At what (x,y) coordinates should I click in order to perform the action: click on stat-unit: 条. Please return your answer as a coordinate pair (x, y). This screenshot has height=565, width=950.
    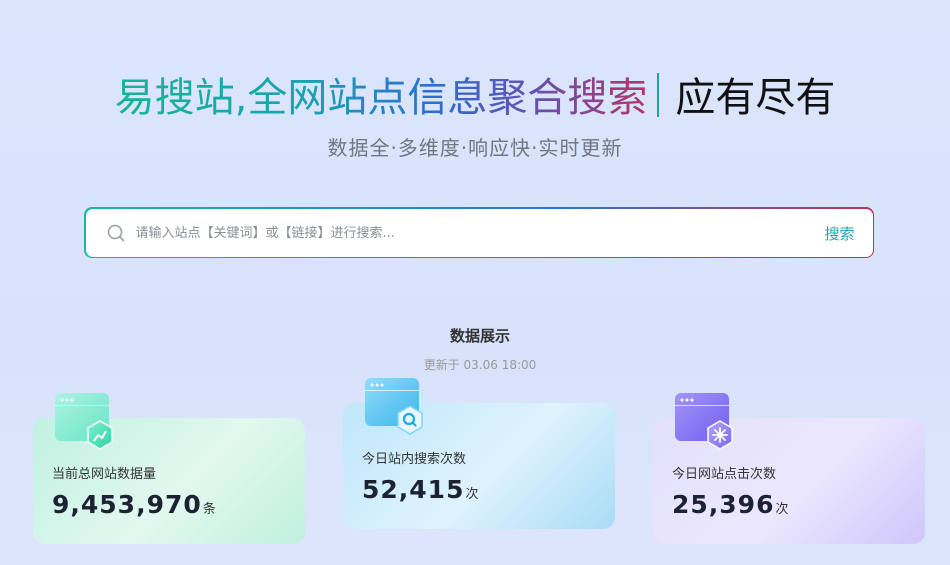
    Looking at the image, I should click on (209, 509).